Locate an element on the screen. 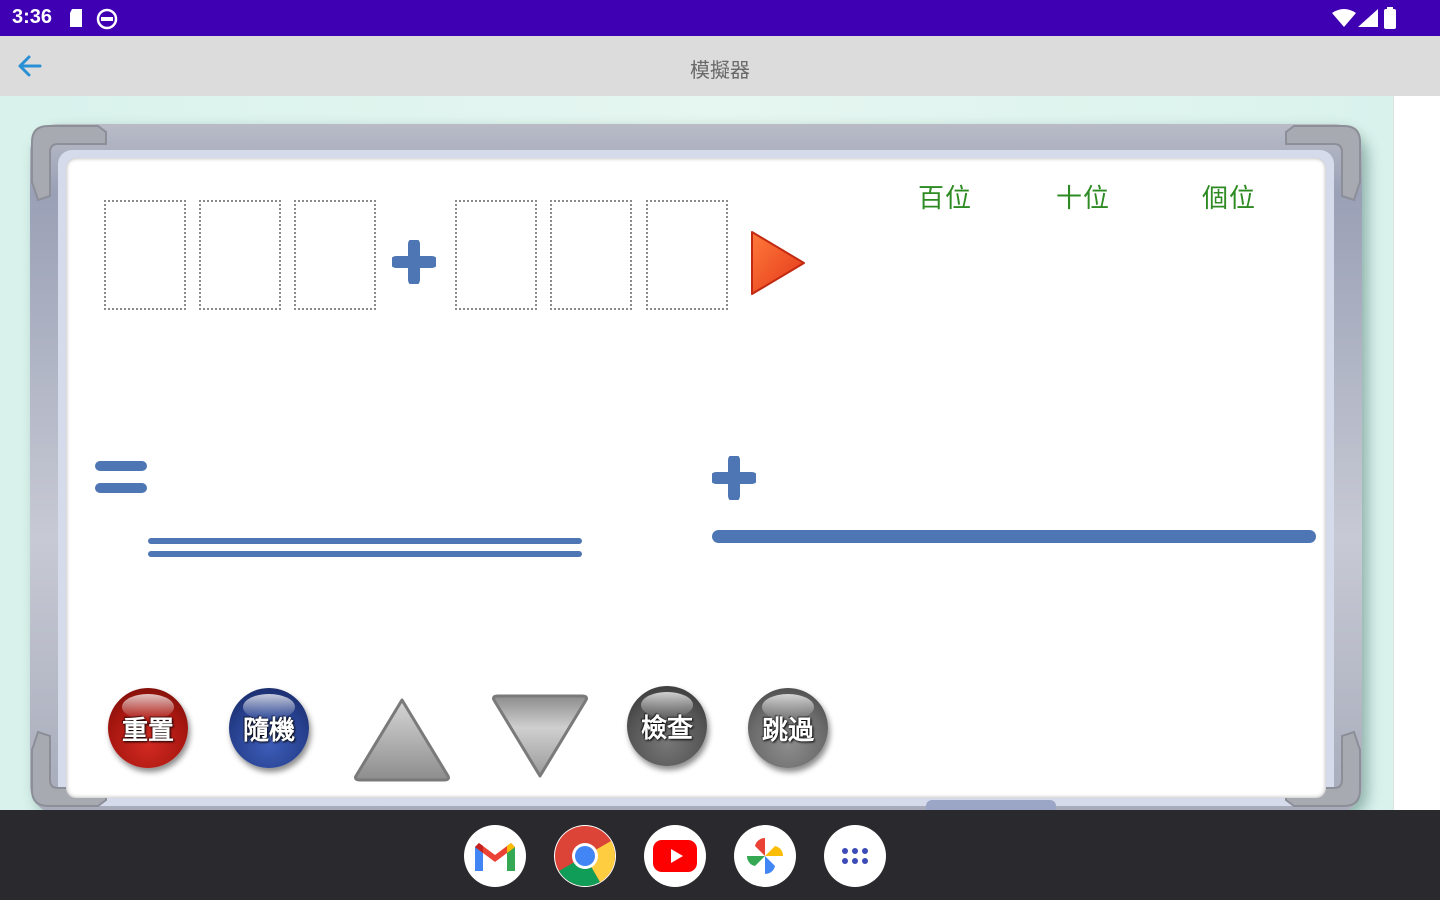 The width and height of the screenshot is (1440, 900). check-button-label: 檢查 is located at coordinates (666, 728).